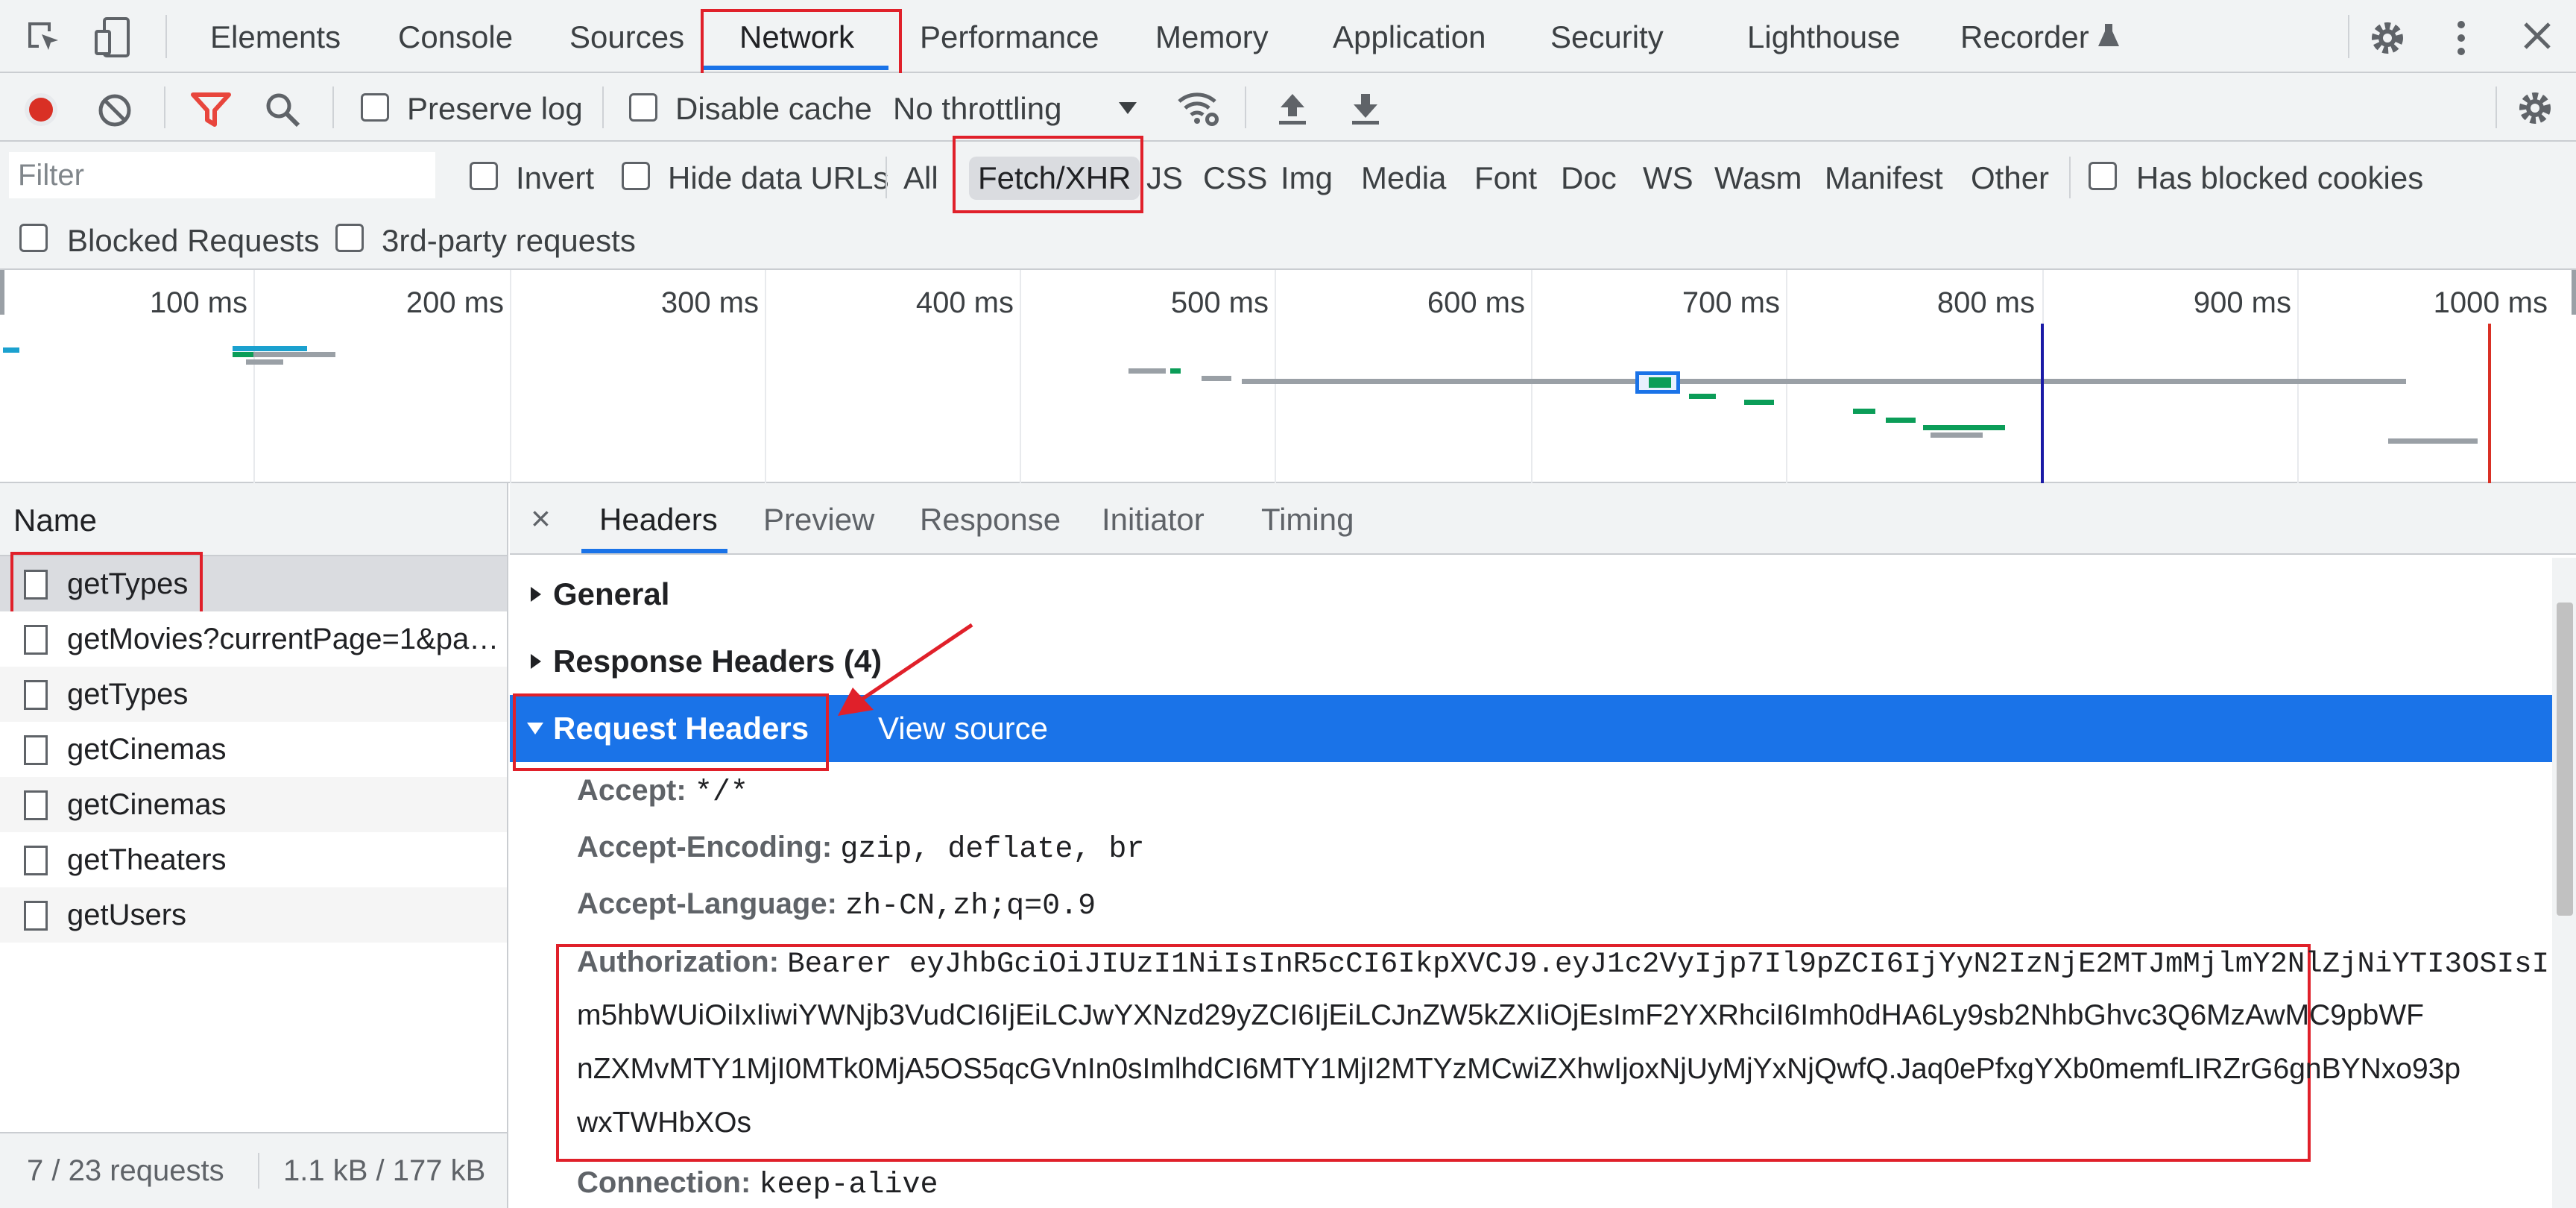  What do you see at coordinates (2010, 178) in the screenshot?
I see `filter-type-other: Other` at bounding box center [2010, 178].